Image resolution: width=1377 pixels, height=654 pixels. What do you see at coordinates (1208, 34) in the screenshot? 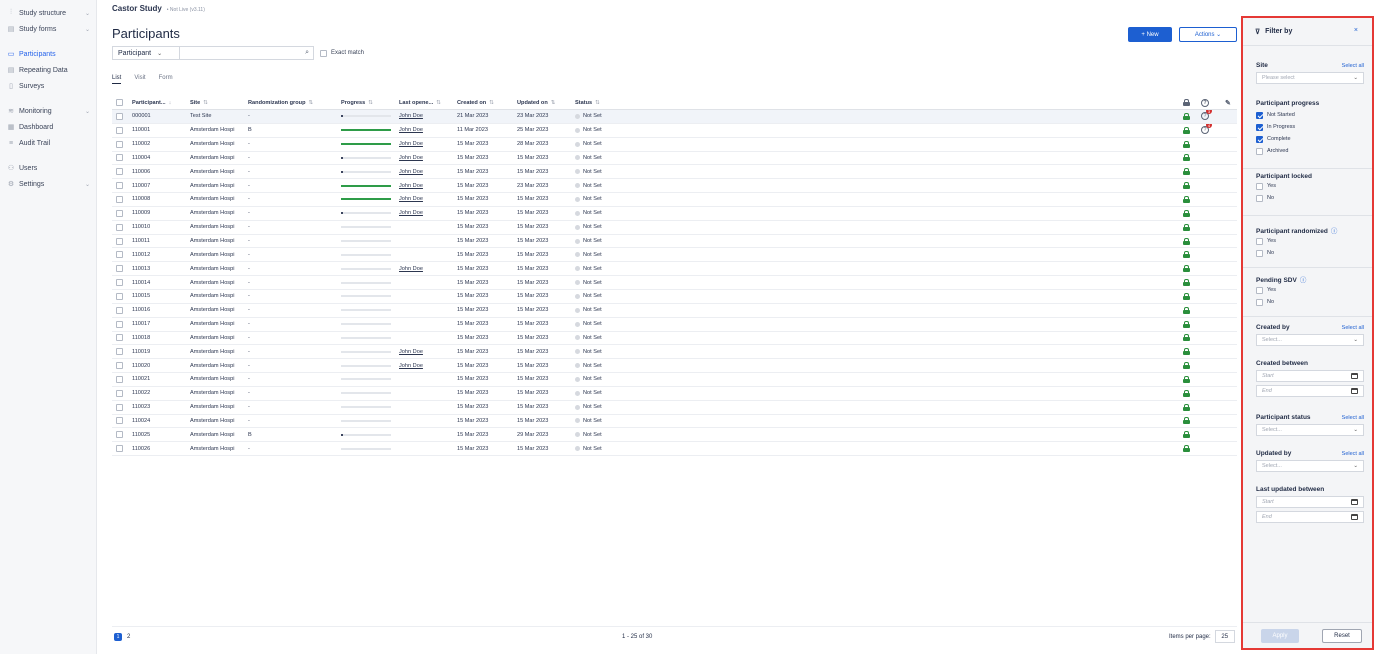
I see `actions-button: Actions ⌄` at bounding box center [1208, 34].